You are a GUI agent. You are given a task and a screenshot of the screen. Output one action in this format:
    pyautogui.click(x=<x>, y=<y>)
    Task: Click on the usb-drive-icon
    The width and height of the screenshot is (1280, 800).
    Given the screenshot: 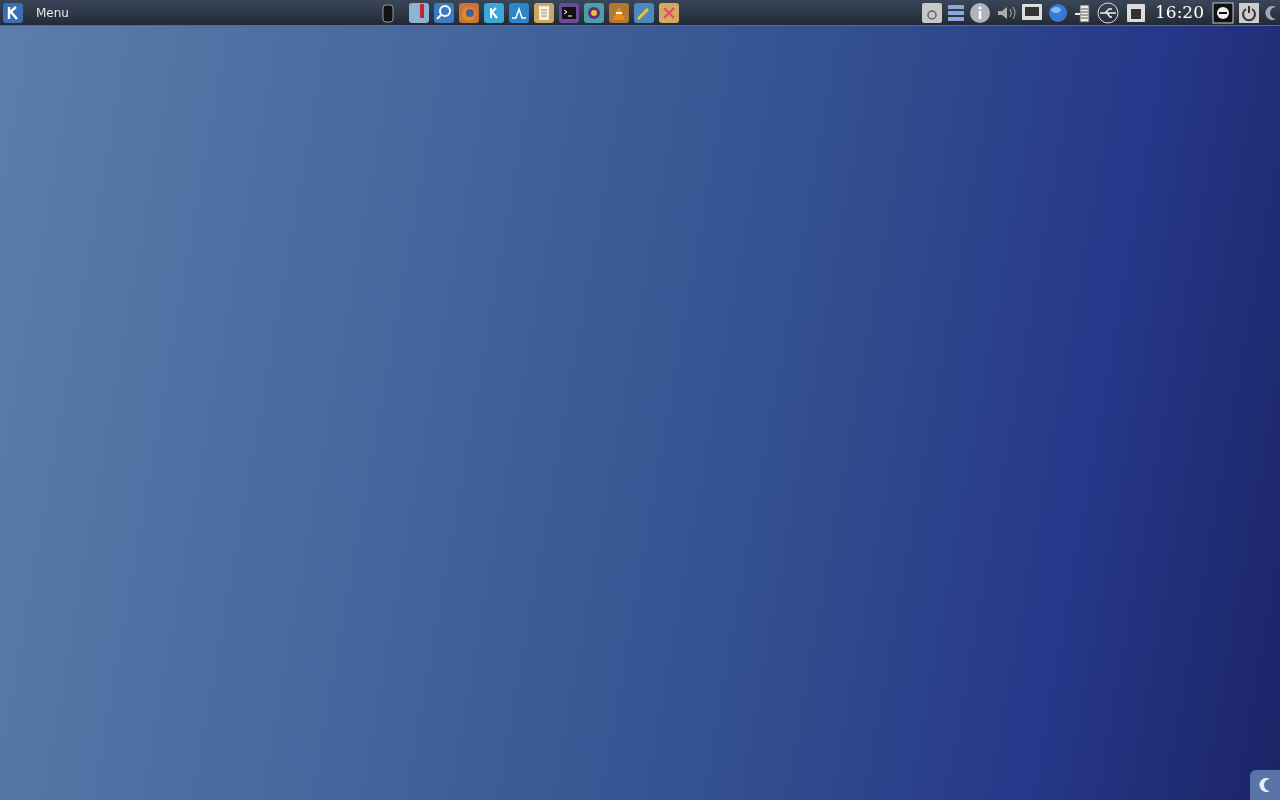 What is the action you would take?
    pyautogui.click(x=387, y=12)
    